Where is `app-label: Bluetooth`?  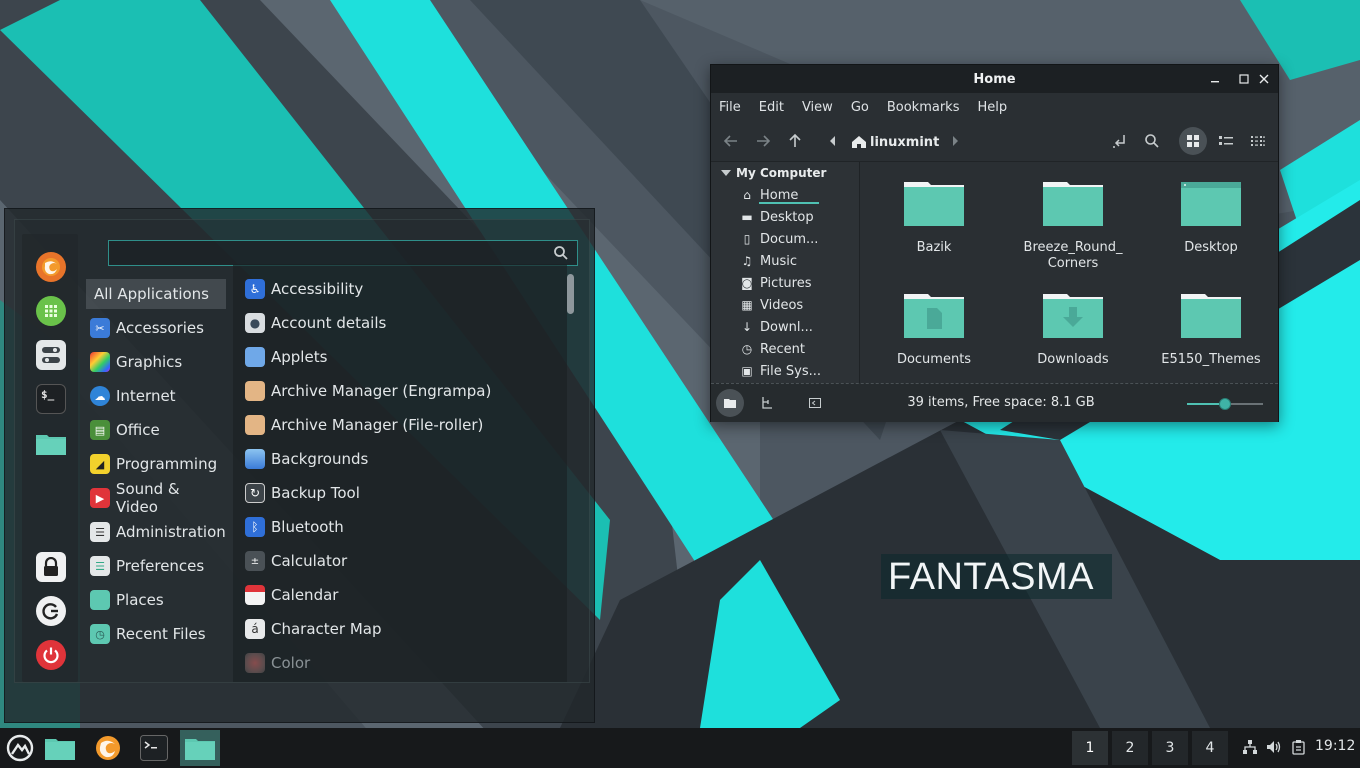
app-label: Bluetooth is located at coordinates (307, 527).